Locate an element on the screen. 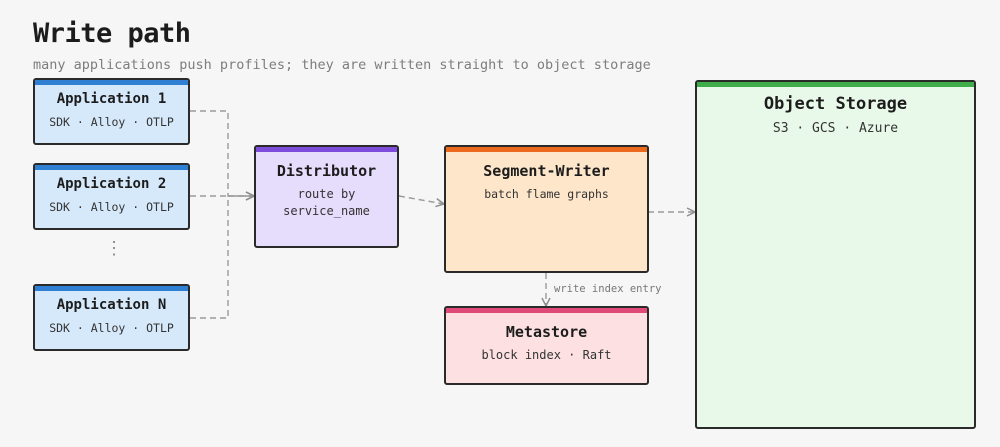 The image size is (1000, 447). node-title: Object Storage is located at coordinates (835, 104).